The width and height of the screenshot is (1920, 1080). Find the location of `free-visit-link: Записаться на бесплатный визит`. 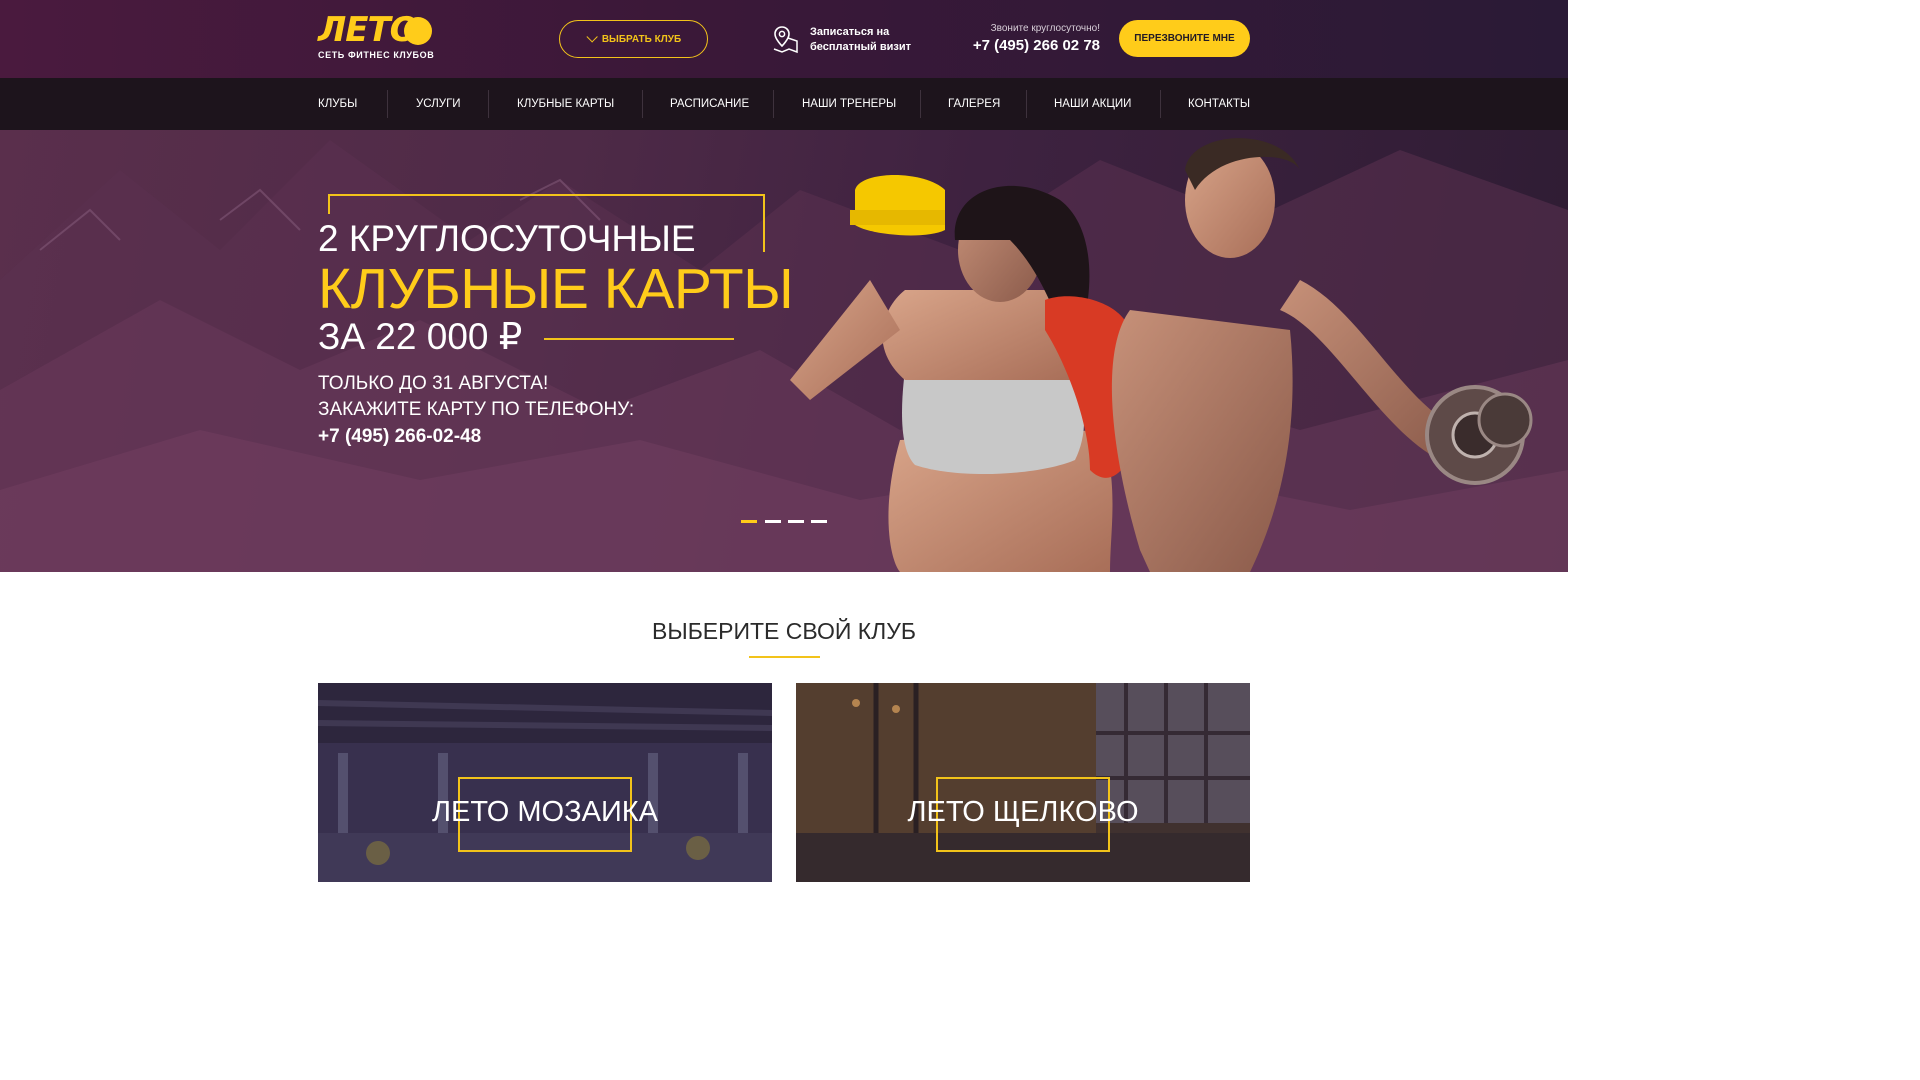

free-visit-link: Записаться на бесплатный визит is located at coordinates (847, 41).